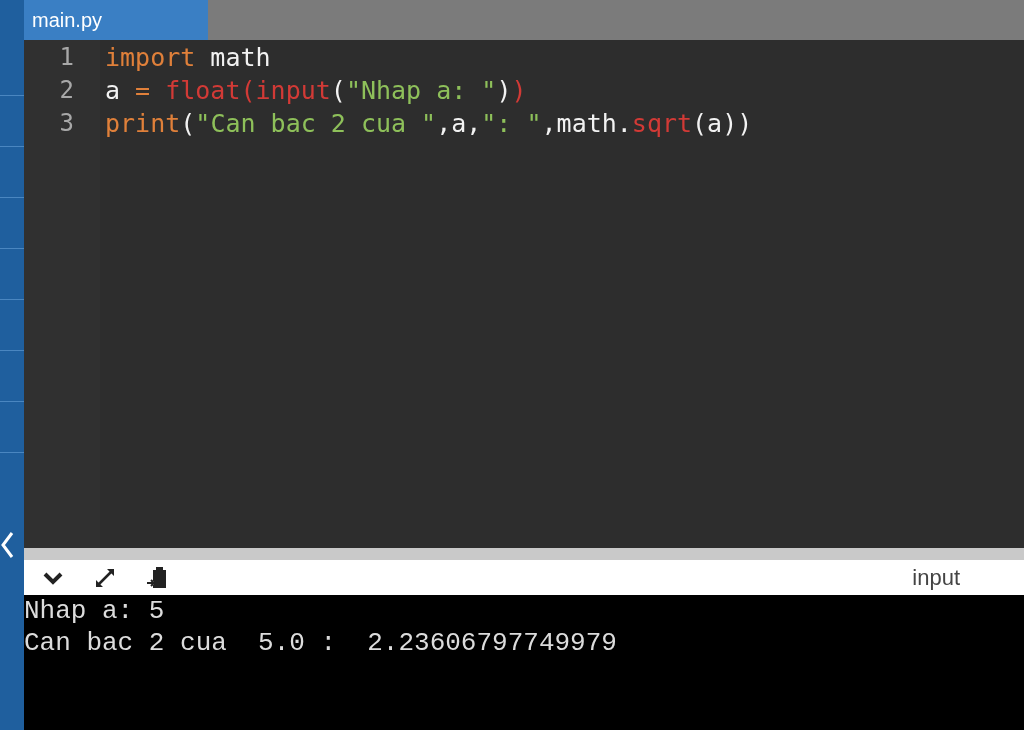  Describe the element at coordinates (116, 20) in the screenshot. I see `file-tab: main.py` at that location.